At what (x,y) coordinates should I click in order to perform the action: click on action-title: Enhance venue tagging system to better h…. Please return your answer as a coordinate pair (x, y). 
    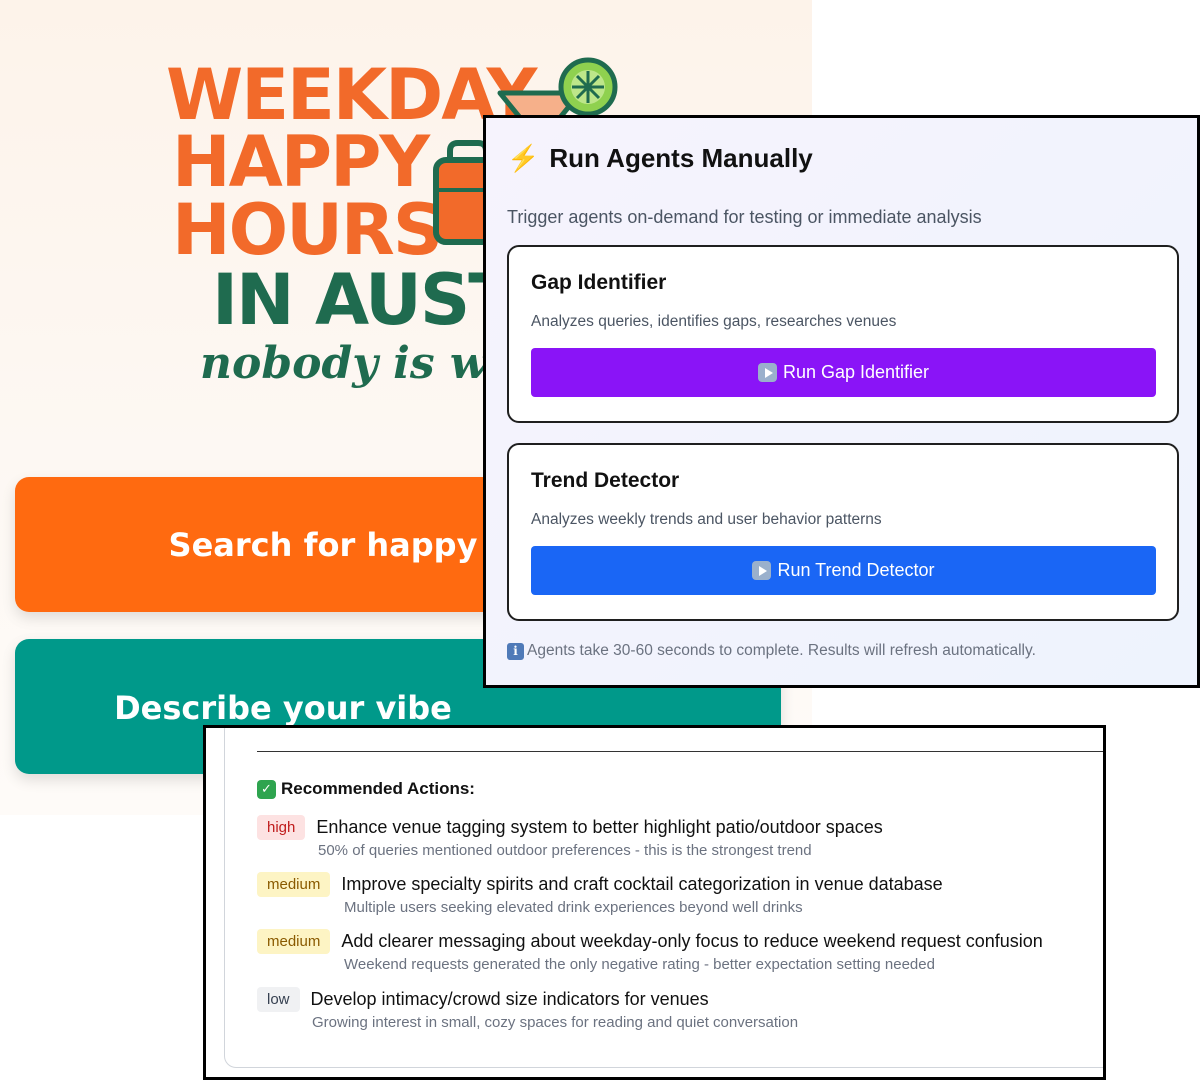
    Looking at the image, I should click on (599, 827).